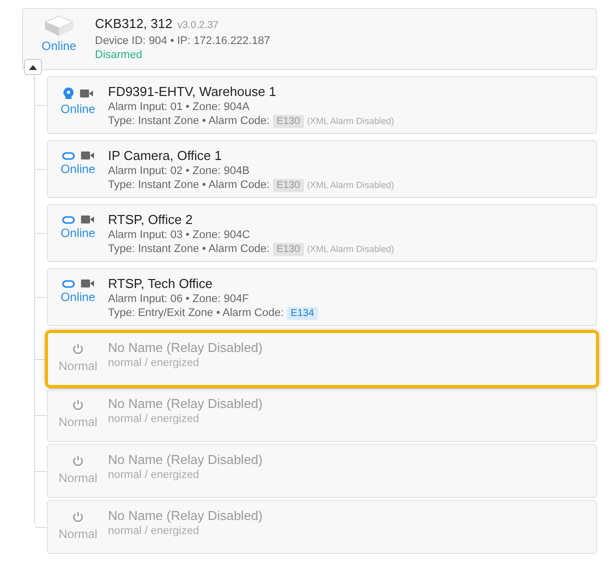  I want to click on device-details: Alarm Input: 06 • Zone: 904F, so click(179, 299).